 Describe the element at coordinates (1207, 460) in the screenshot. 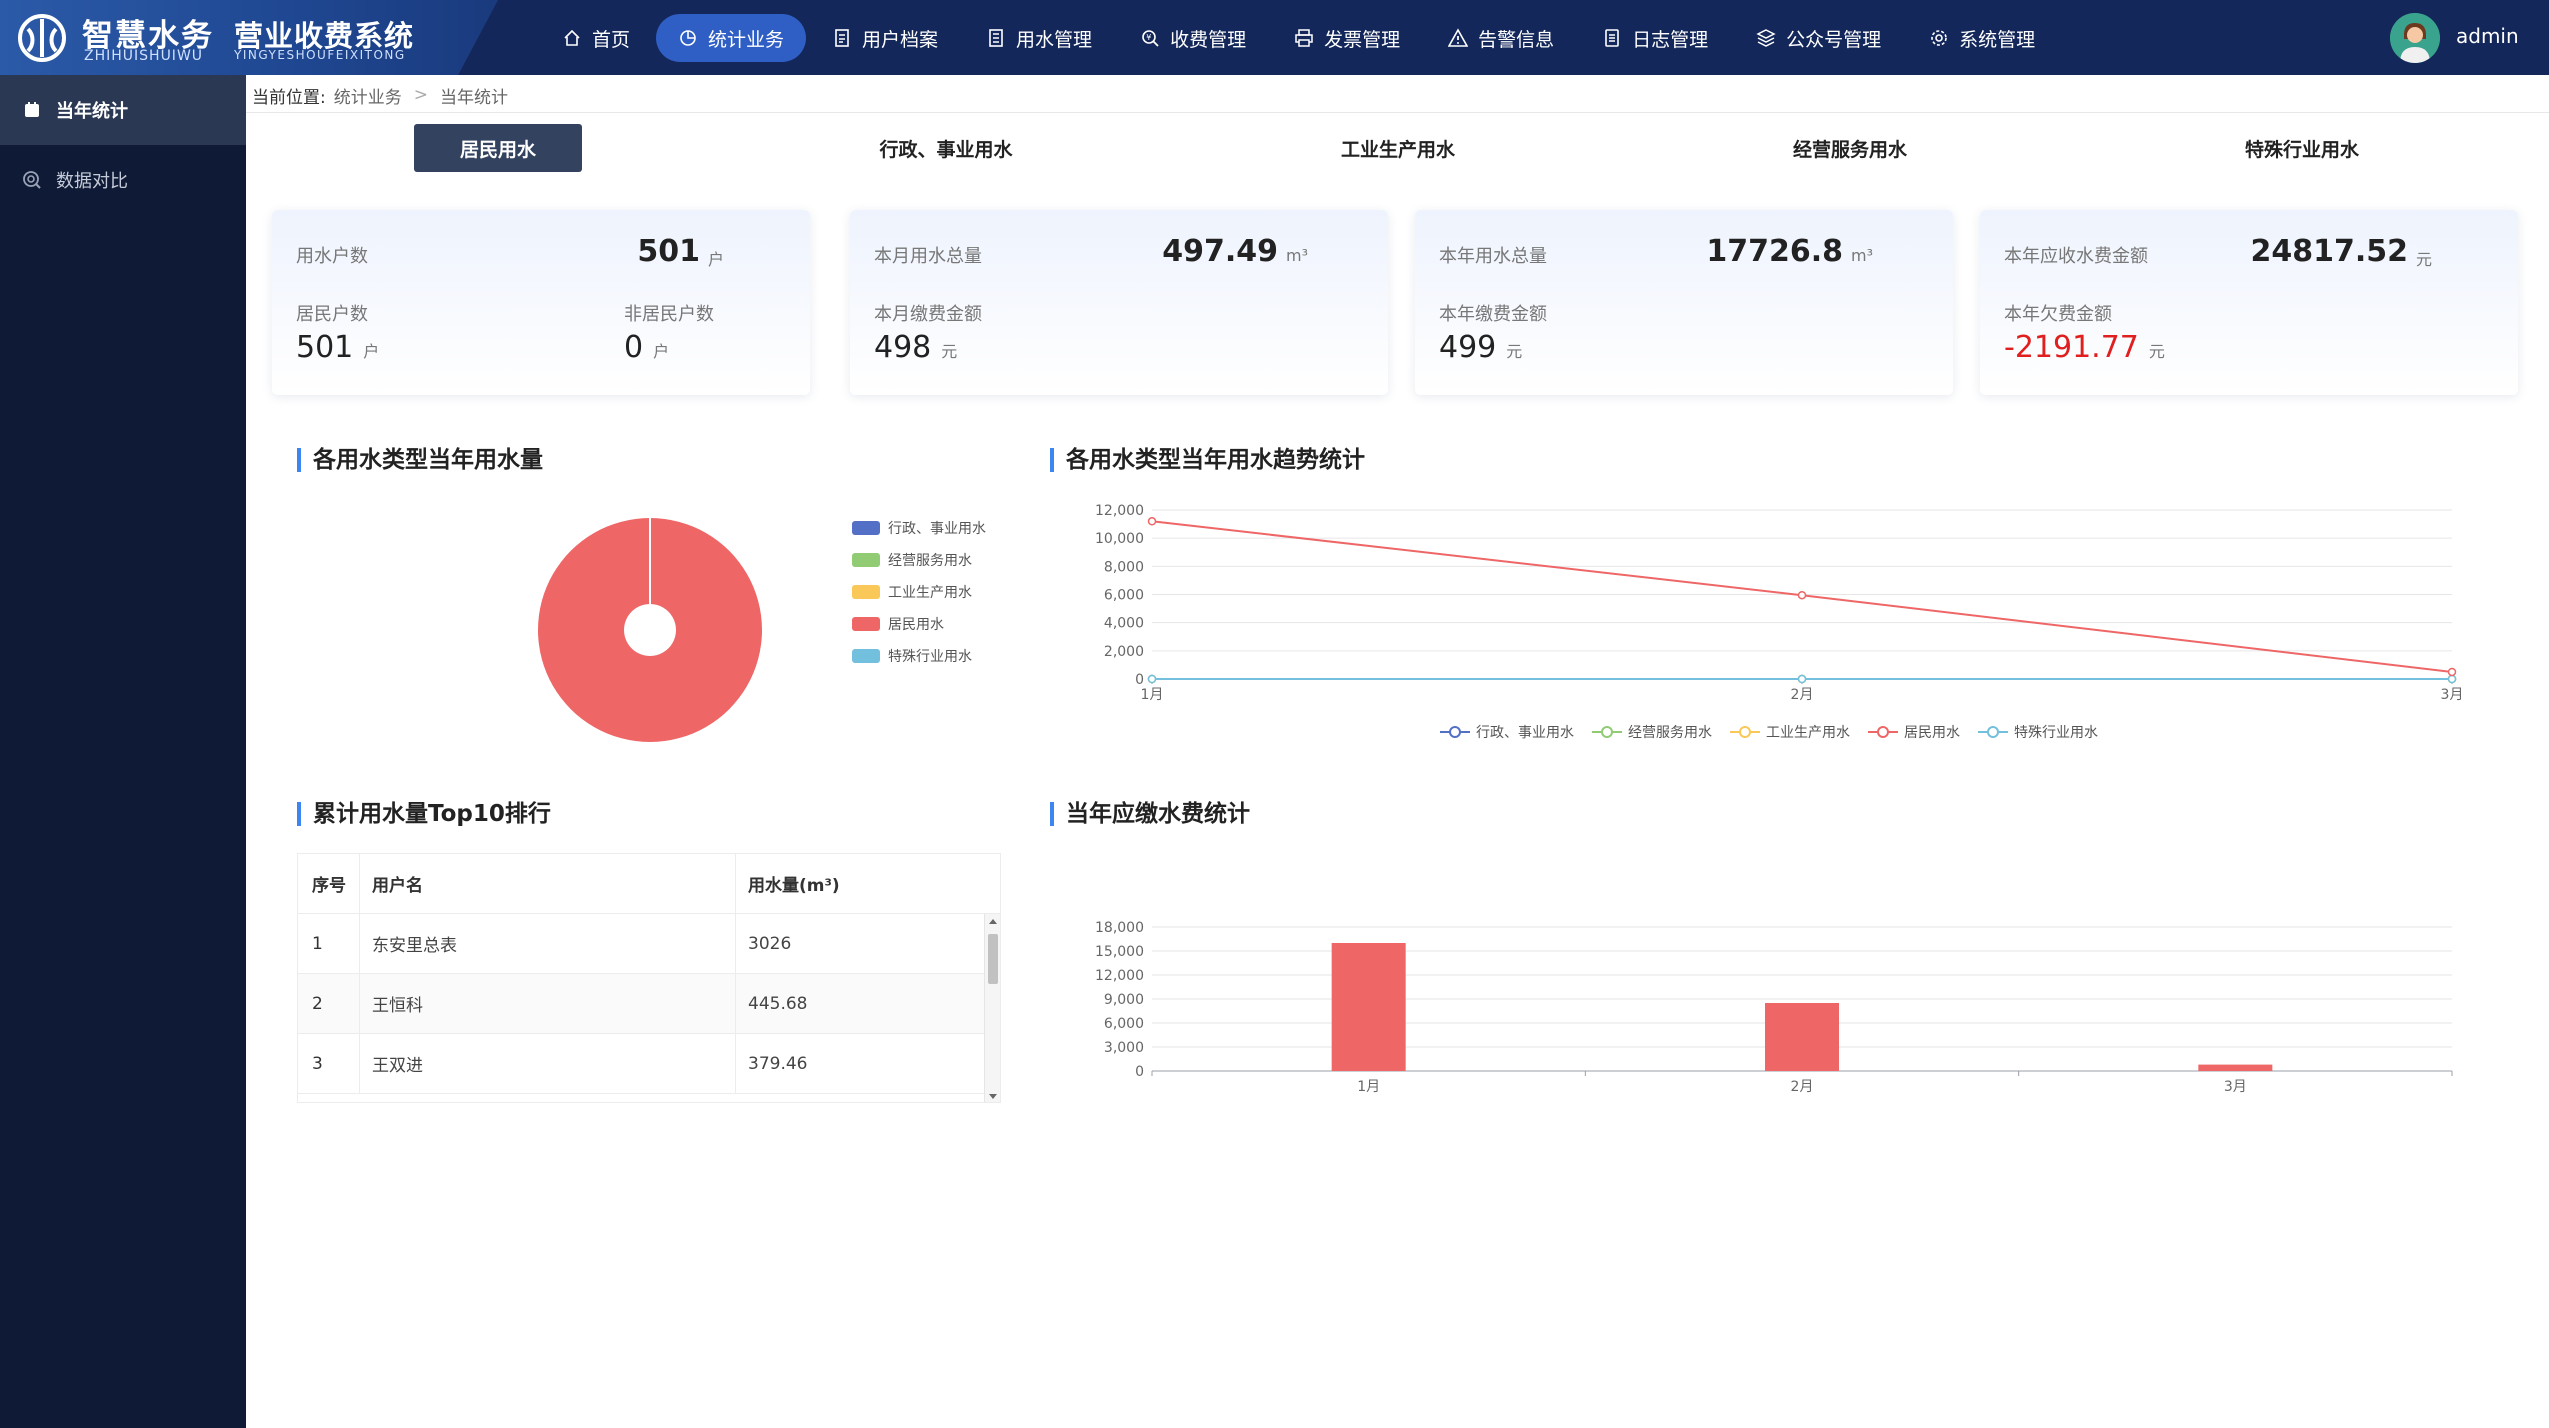

I see `section-title-line: 各用水类型当年用水趋势统计` at that location.